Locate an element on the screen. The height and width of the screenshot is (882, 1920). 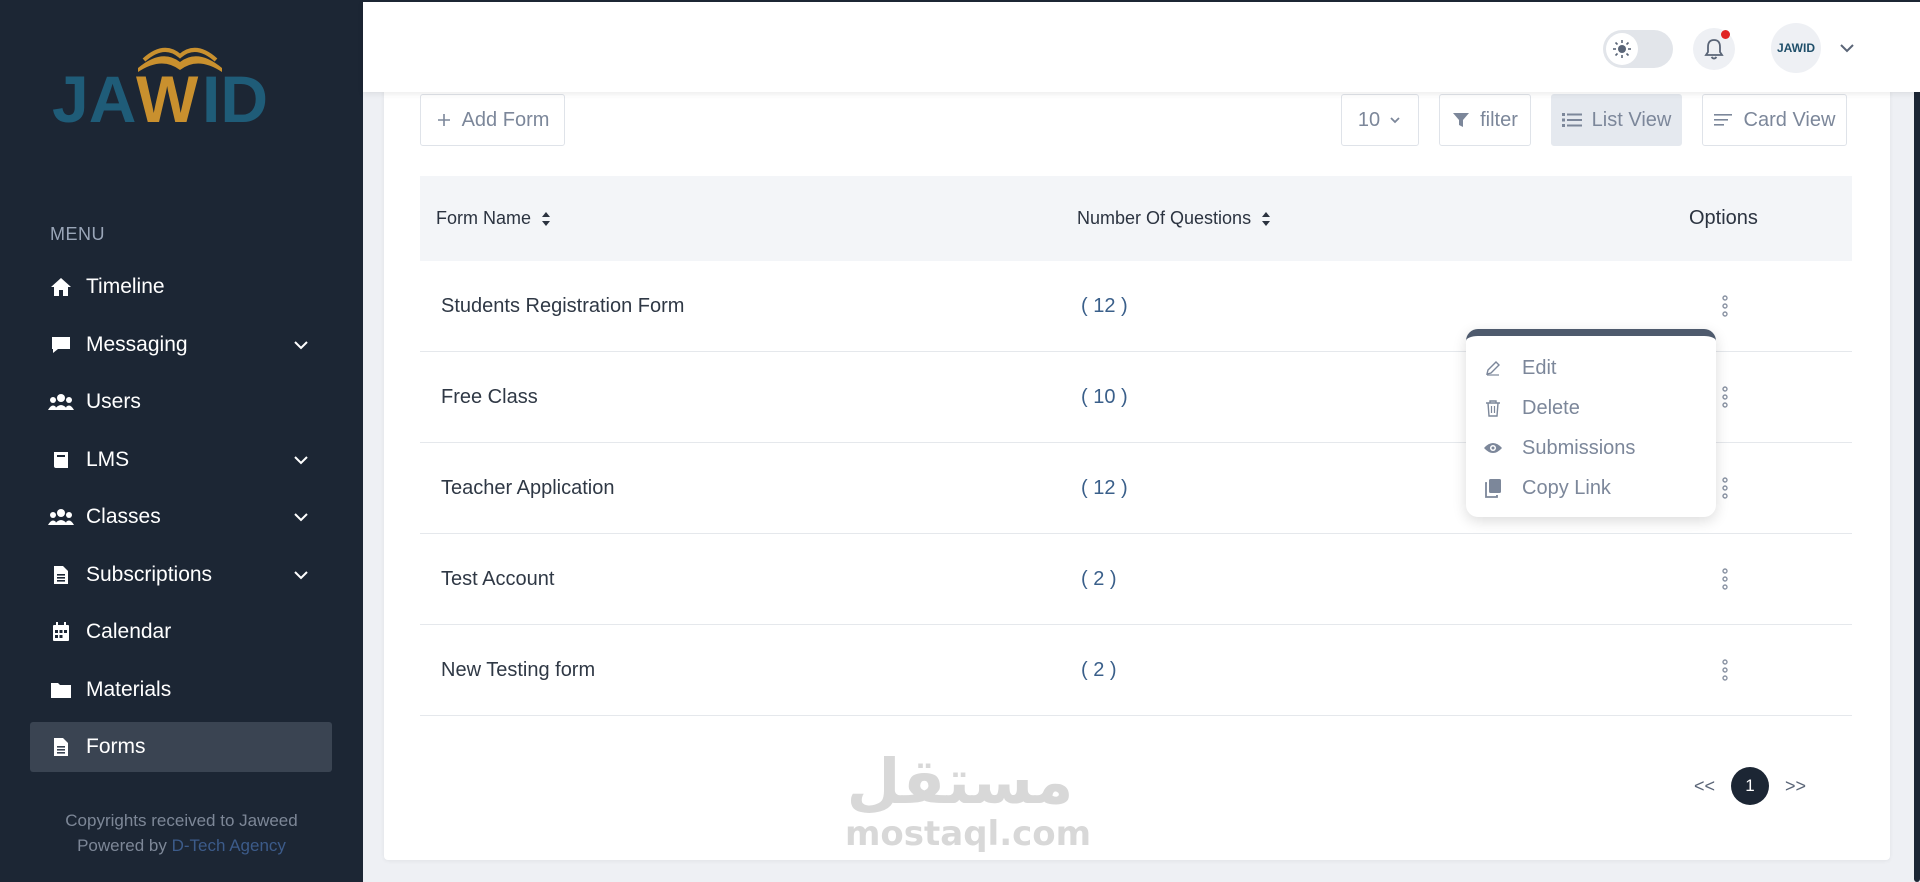
add-form-label: Add Form is located at coordinates (505, 119).